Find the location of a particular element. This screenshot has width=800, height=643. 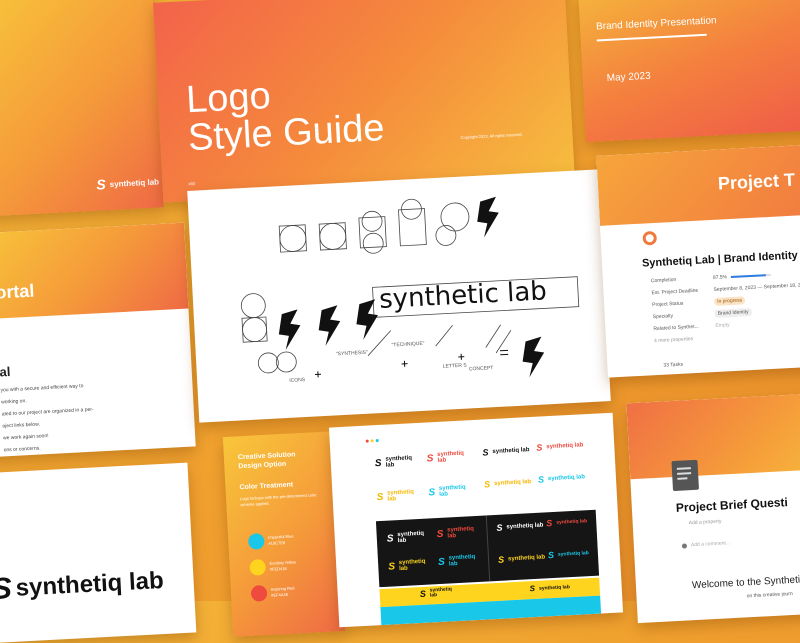

prop-label: Completion is located at coordinates (680, 279).